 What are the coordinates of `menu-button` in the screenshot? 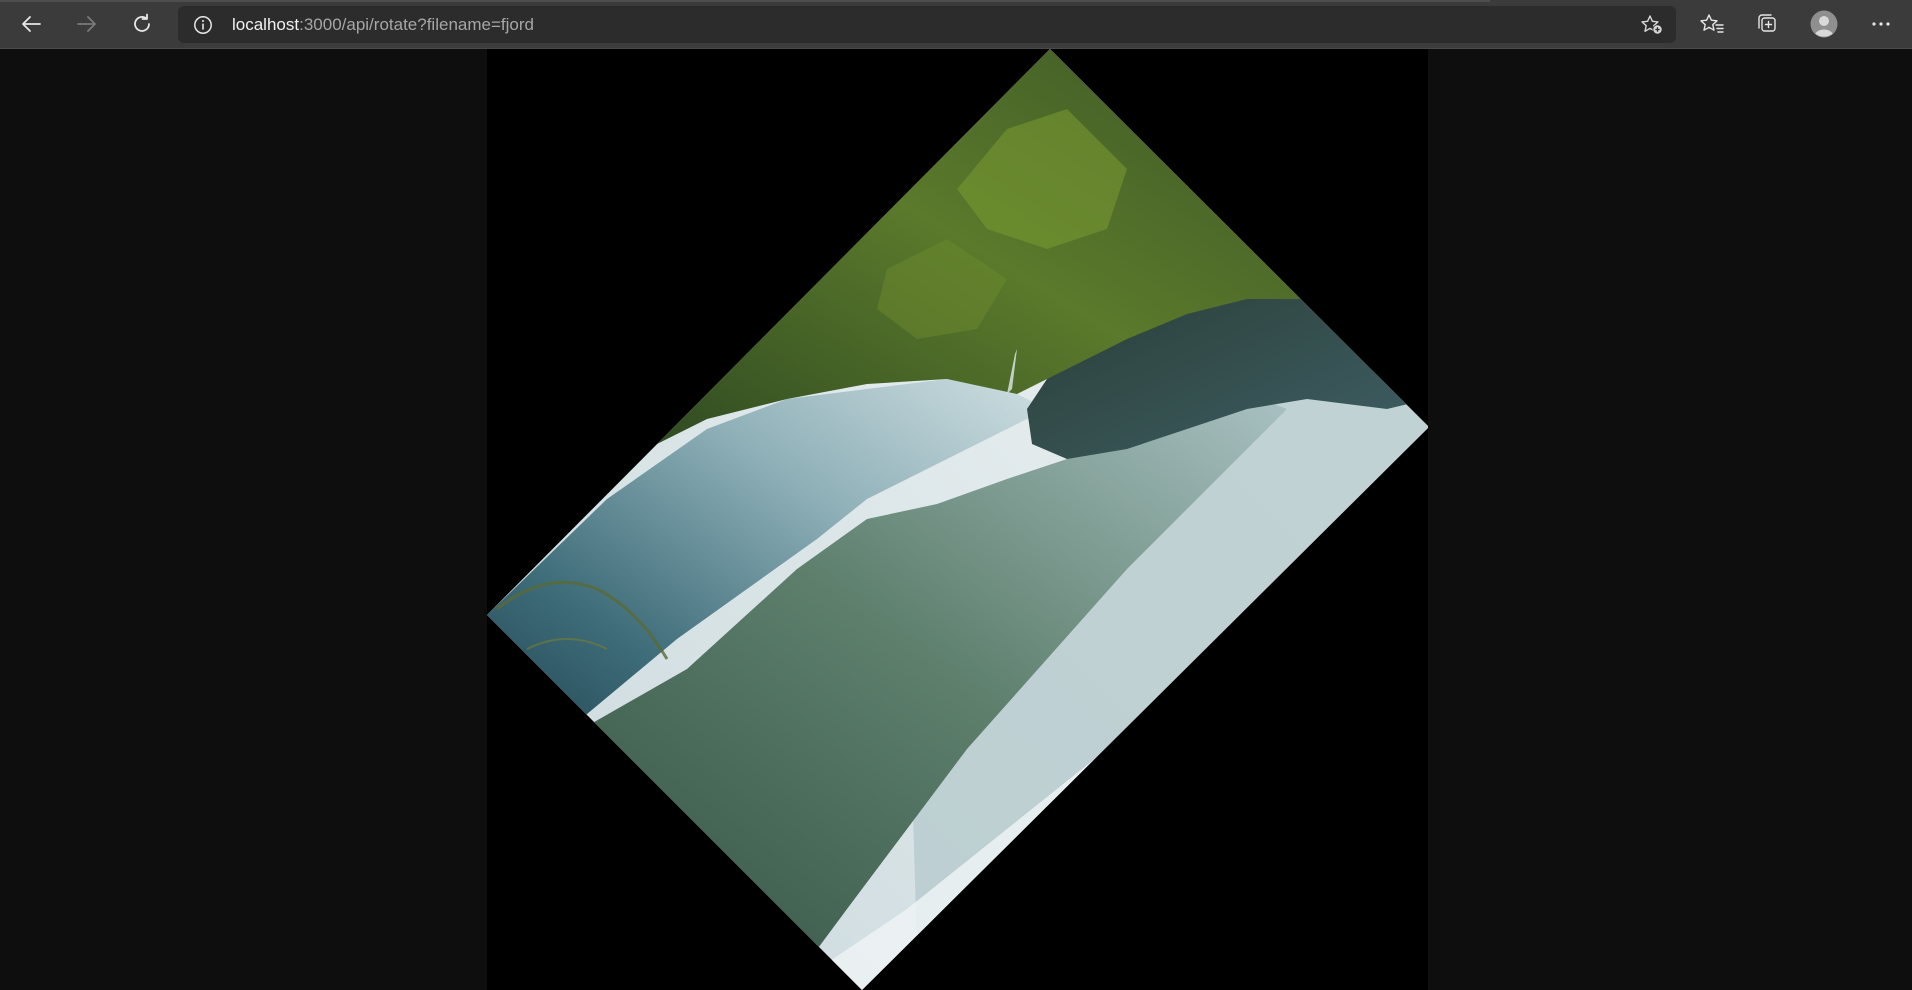 It's located at (1881, 24).